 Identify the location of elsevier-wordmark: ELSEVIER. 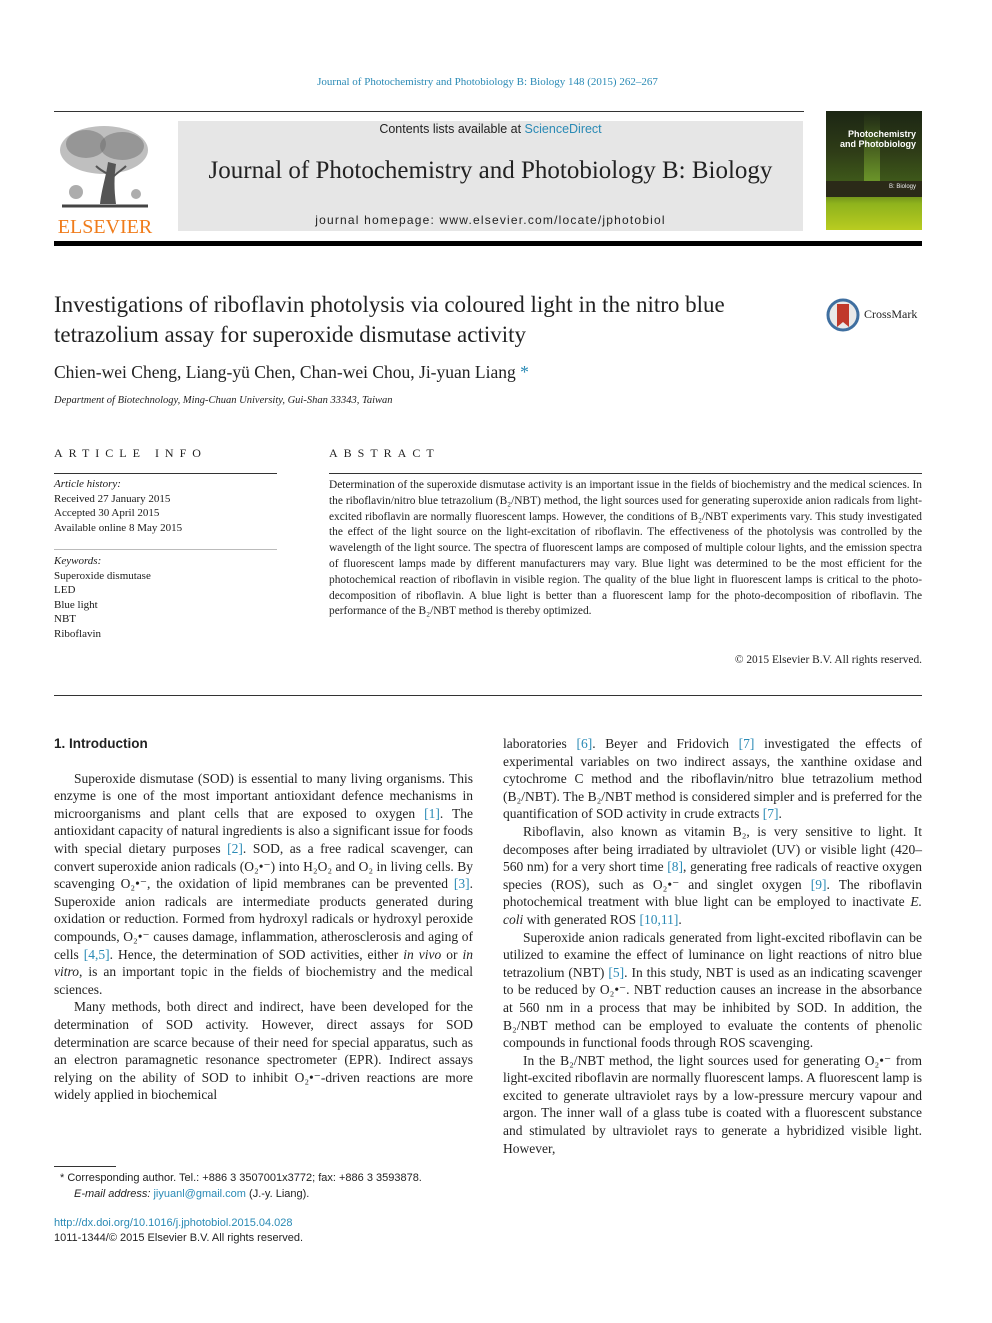
(105, 227).